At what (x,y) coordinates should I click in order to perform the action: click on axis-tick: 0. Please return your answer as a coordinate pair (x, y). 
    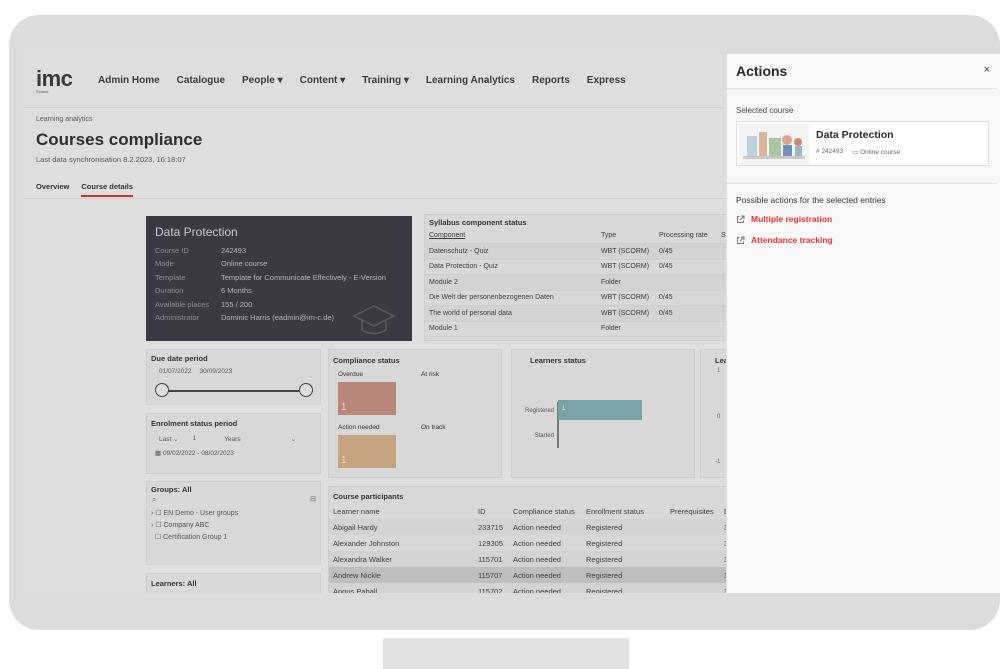
    Looking at the image, I should click on (719, 417).